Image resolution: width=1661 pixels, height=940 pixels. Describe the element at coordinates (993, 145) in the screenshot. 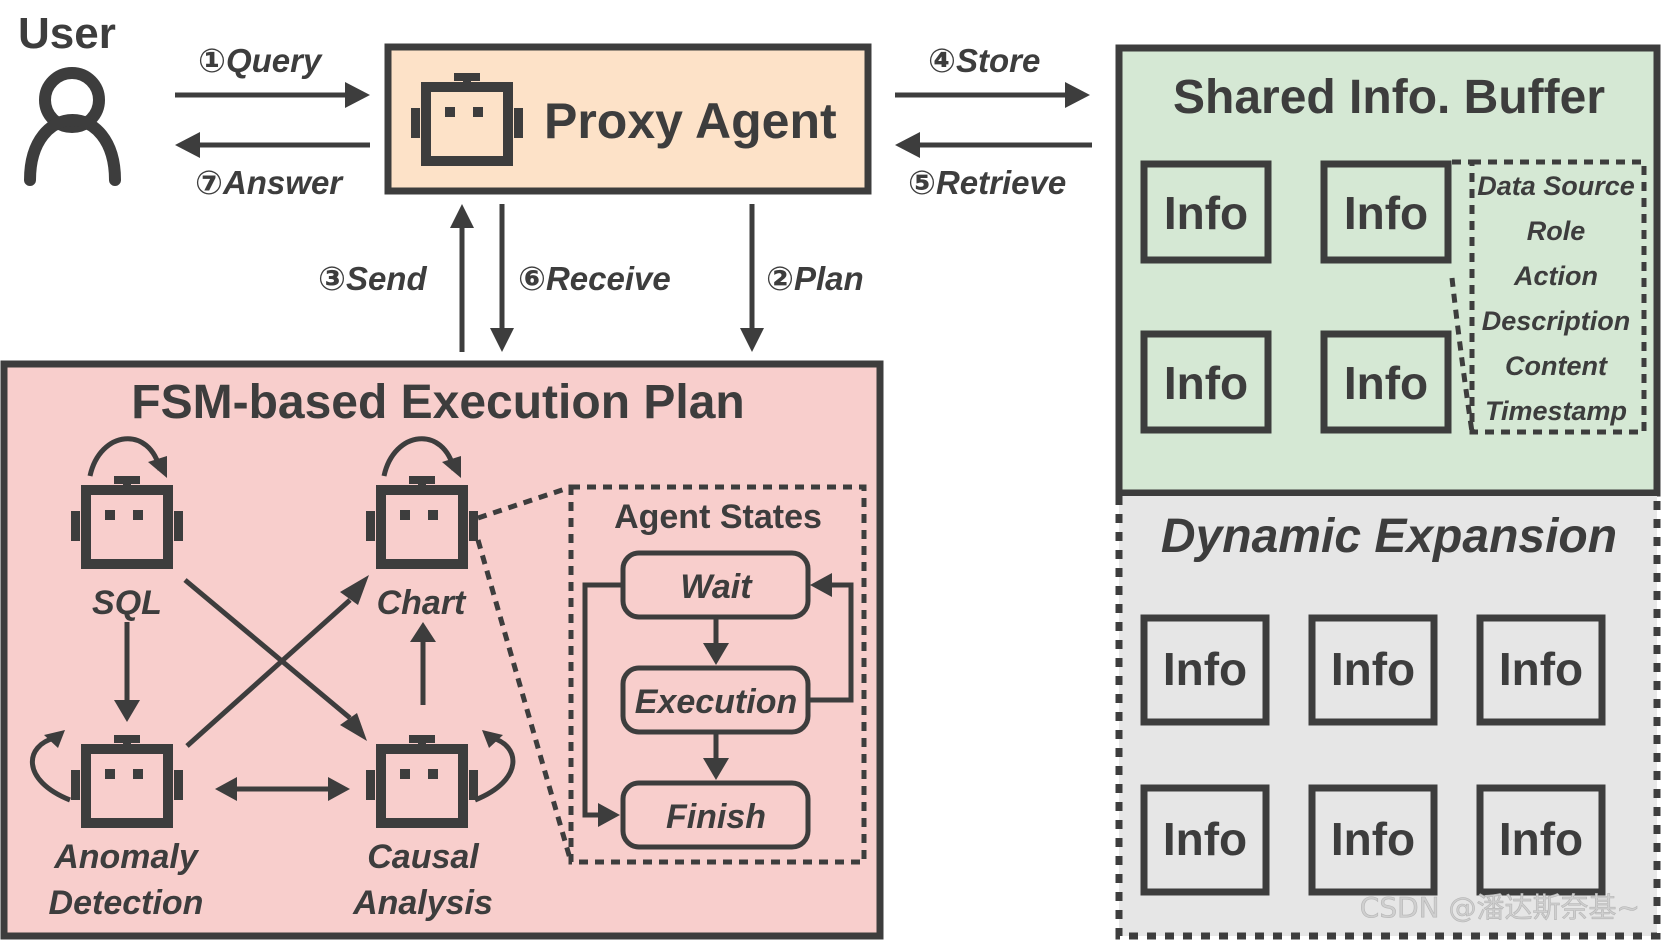

I see `retrieve-arrow` at that location.